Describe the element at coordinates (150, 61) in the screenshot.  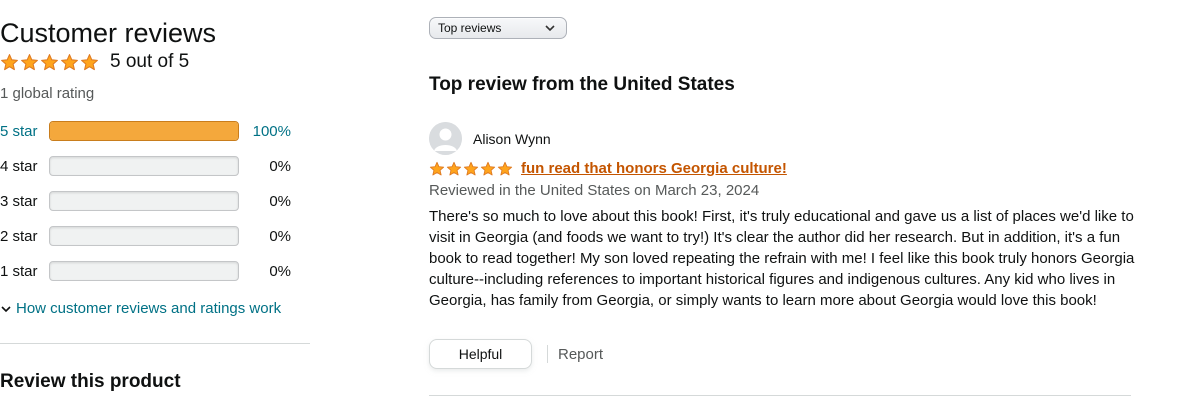
I see `average-rating-text: 5 out of 5` at that location.